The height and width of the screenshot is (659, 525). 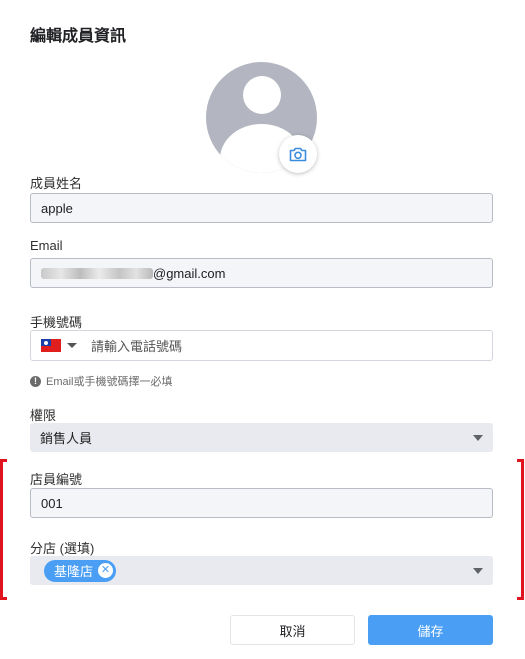 I want to click on role-value: 銷售人員, so click(x=66, y=438).